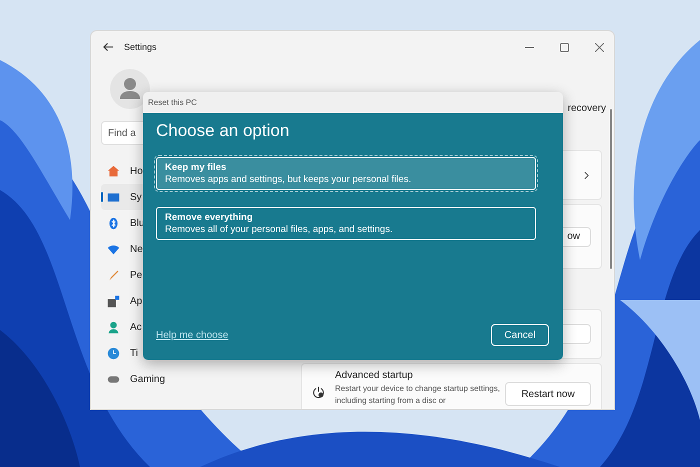 This screenshot has width=700, height=467. Describe the element at coordinates (172, 102) in the screenshot. I see `dialog-title: Reset this PC` at that location.